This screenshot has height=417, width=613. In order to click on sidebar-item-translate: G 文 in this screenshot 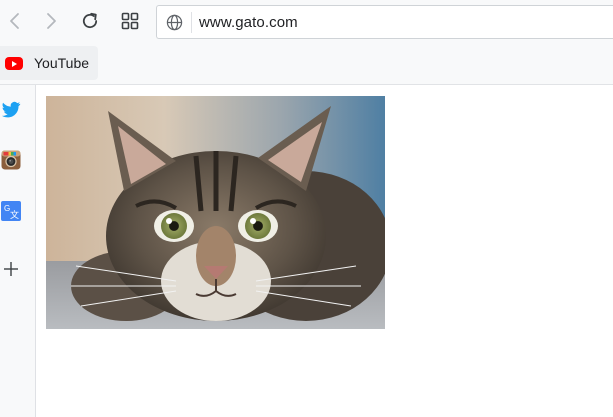, I will do `click(11, 211)`.